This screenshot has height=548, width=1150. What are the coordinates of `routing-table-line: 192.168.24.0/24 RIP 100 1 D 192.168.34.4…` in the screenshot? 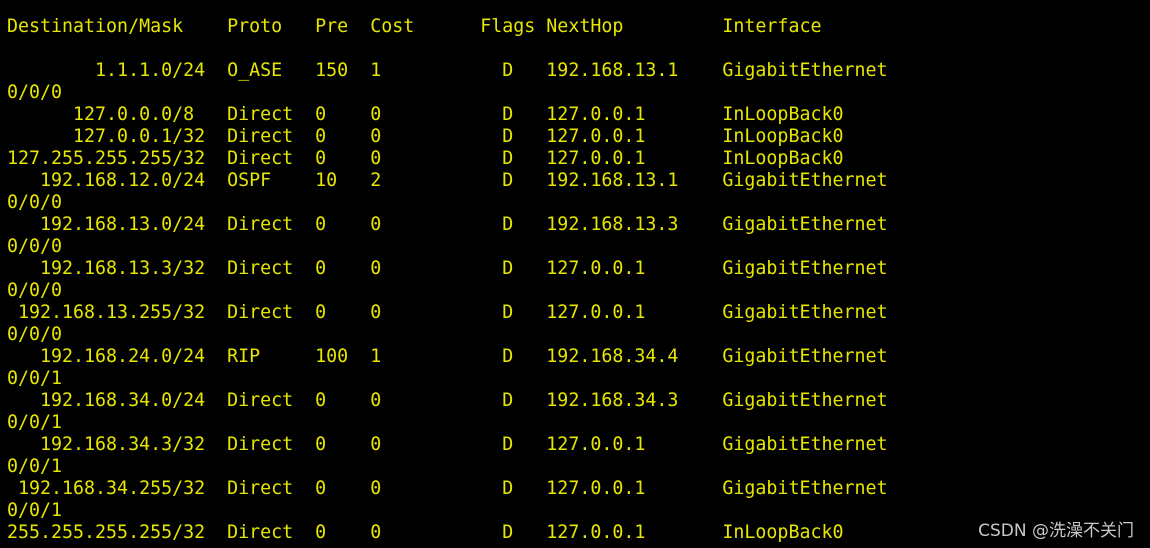 It's located at (447, 356).